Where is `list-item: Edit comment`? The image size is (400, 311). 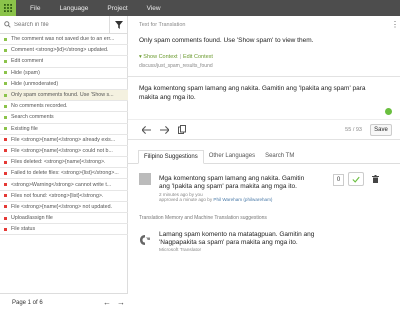 list-item: Edit comment is located at coordinates (64, 62).